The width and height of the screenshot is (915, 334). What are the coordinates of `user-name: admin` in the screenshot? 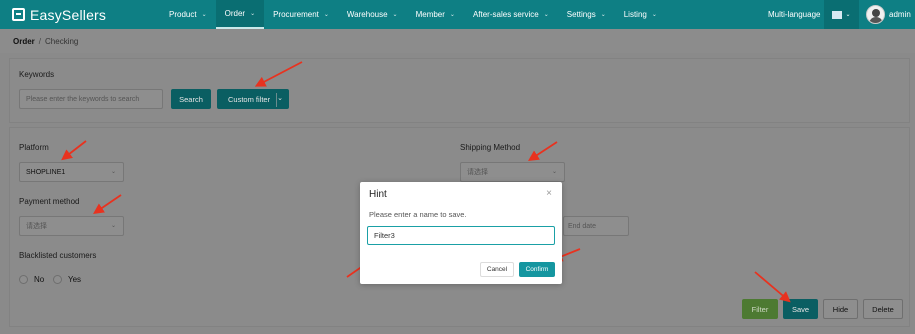 It's located at (900, 14).